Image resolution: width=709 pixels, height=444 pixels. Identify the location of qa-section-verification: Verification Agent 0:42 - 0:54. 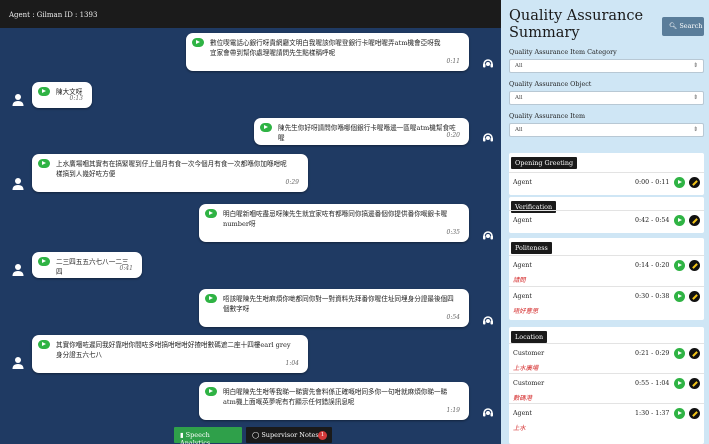
(606, 215).